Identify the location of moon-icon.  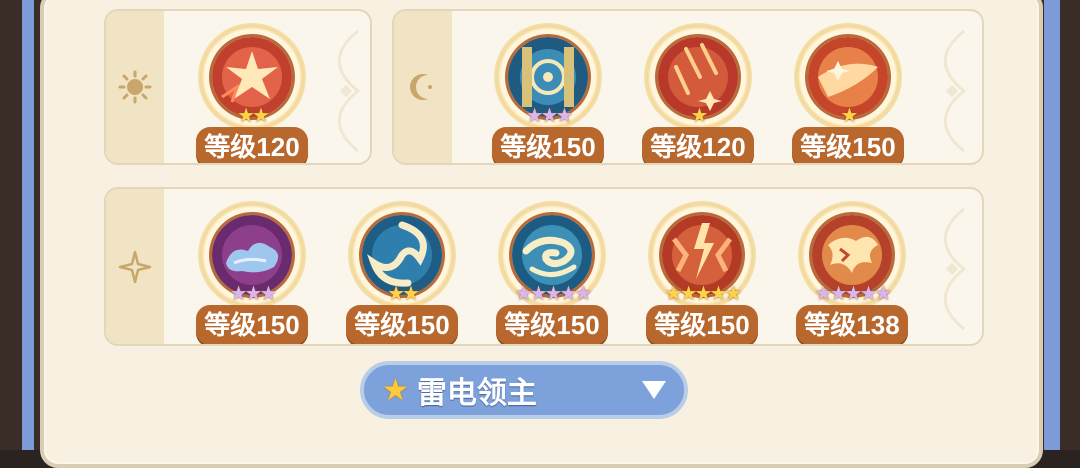
(421, 87).